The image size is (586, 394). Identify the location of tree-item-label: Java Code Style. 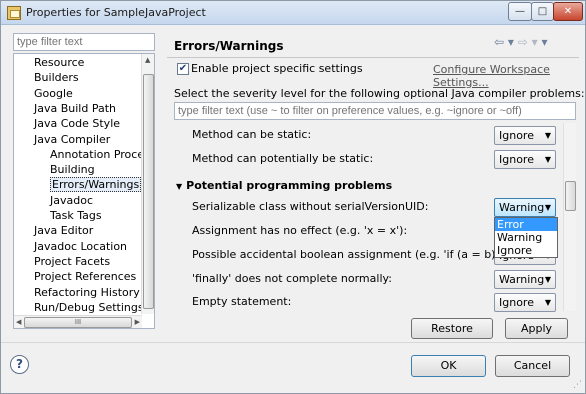
(77, 124).